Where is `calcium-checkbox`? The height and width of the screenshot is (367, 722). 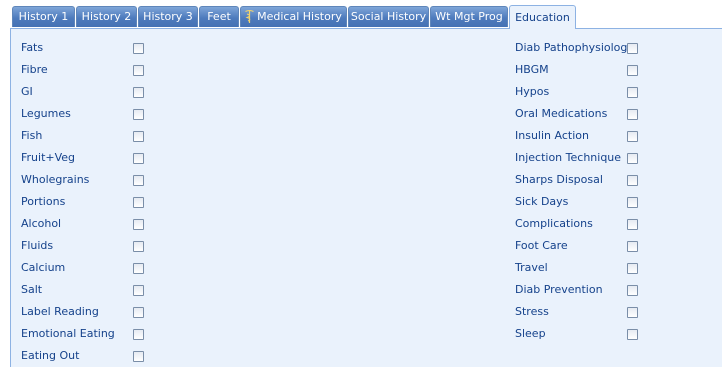
calcium-checkbox is located at coordinates (138, 268).